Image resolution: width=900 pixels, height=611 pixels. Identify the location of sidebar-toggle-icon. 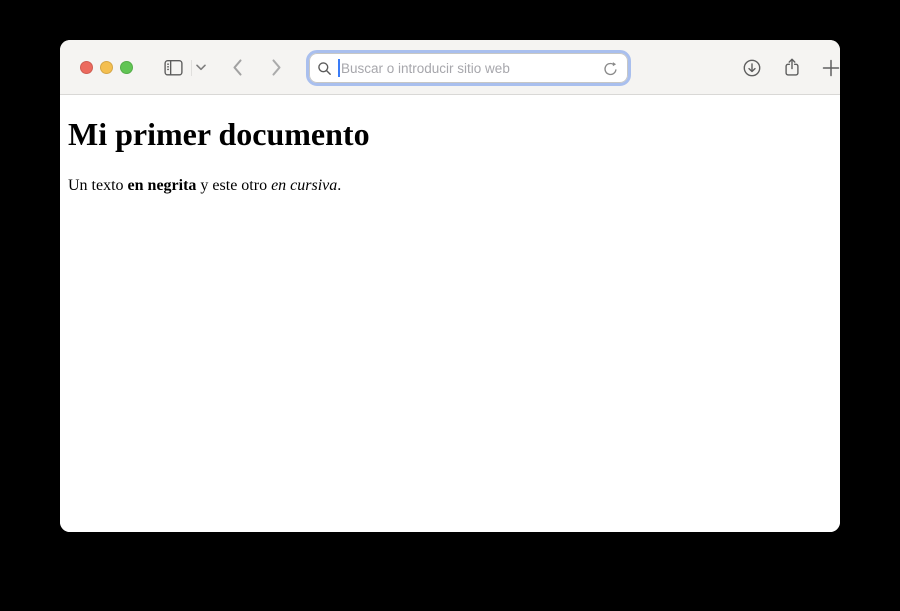
(173, 67).